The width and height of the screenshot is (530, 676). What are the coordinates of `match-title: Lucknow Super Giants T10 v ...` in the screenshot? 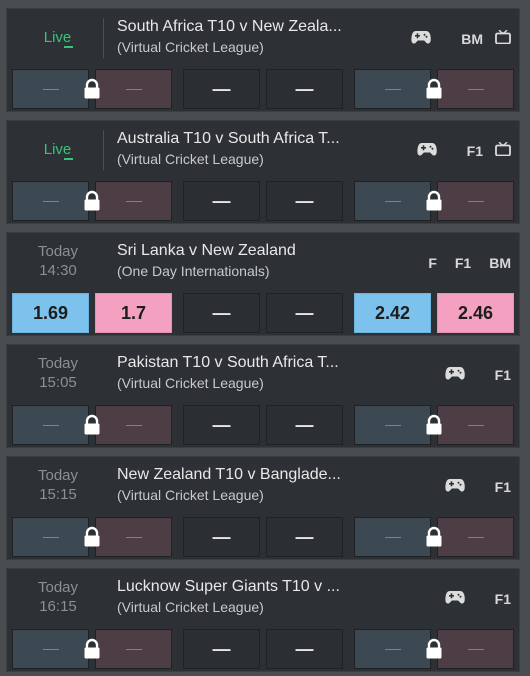 It's located at (242, 587).